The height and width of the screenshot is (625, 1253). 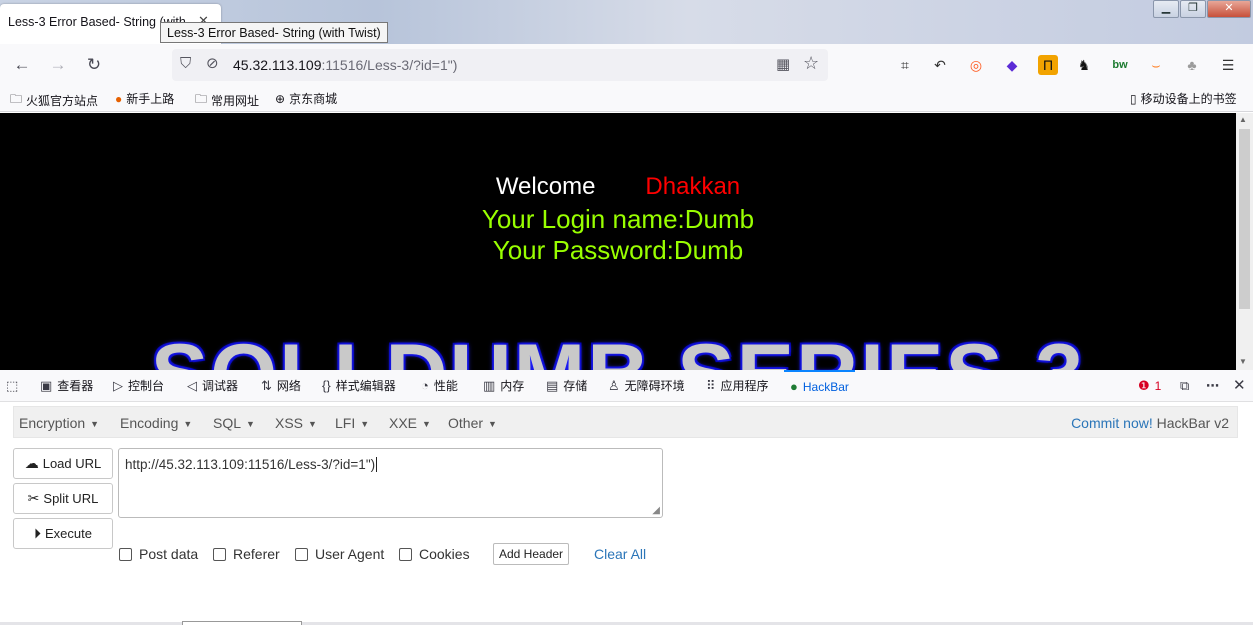 I want to click on forward-button: →, so click(x=58, y=65).